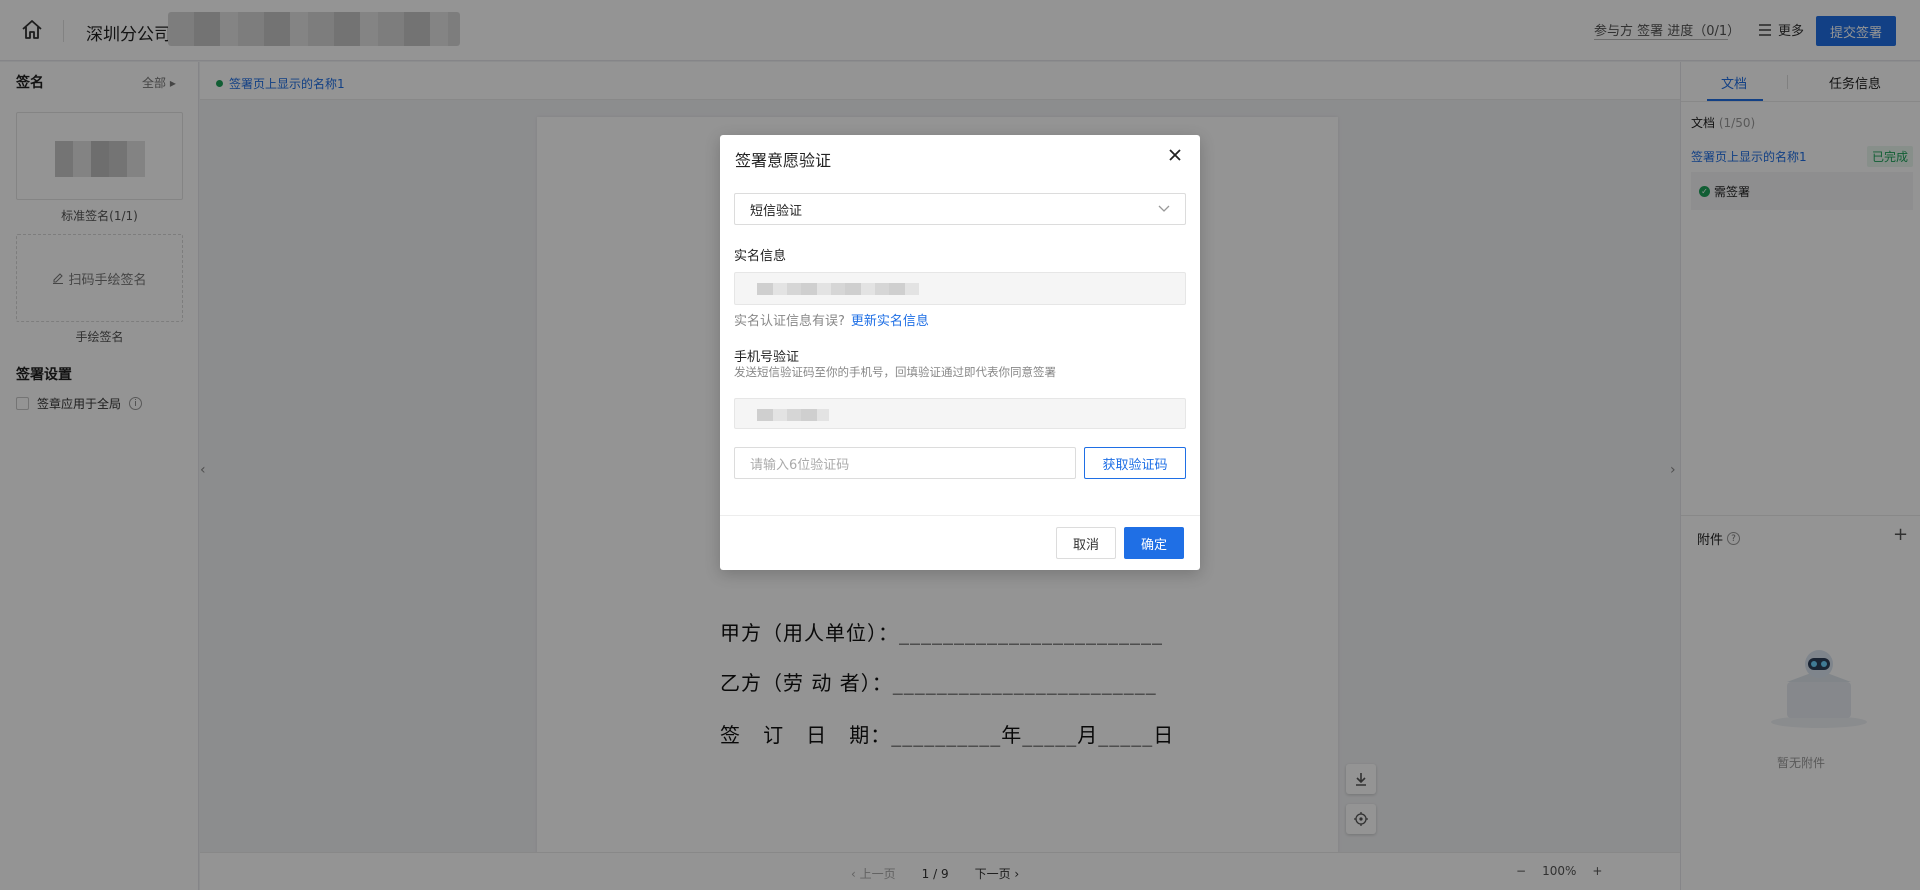 The height and width of the screenshot is (890, 1920). I want to click on realname-error: 实名认证信息有误? 更新实名信息, so click(831, 319).